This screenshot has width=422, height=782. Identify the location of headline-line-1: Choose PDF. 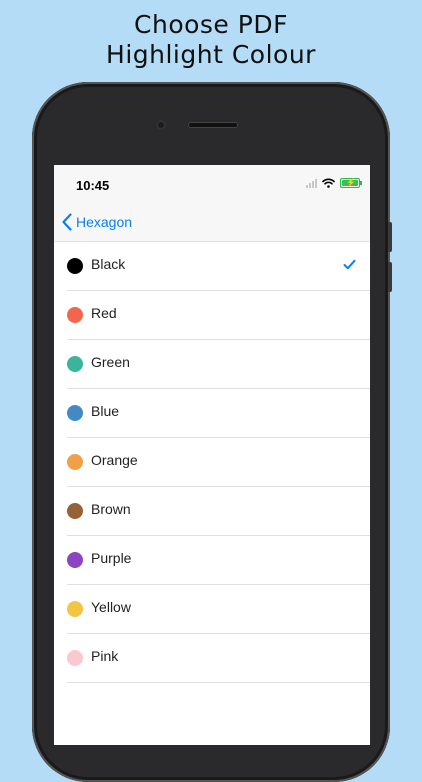
(211, 24).